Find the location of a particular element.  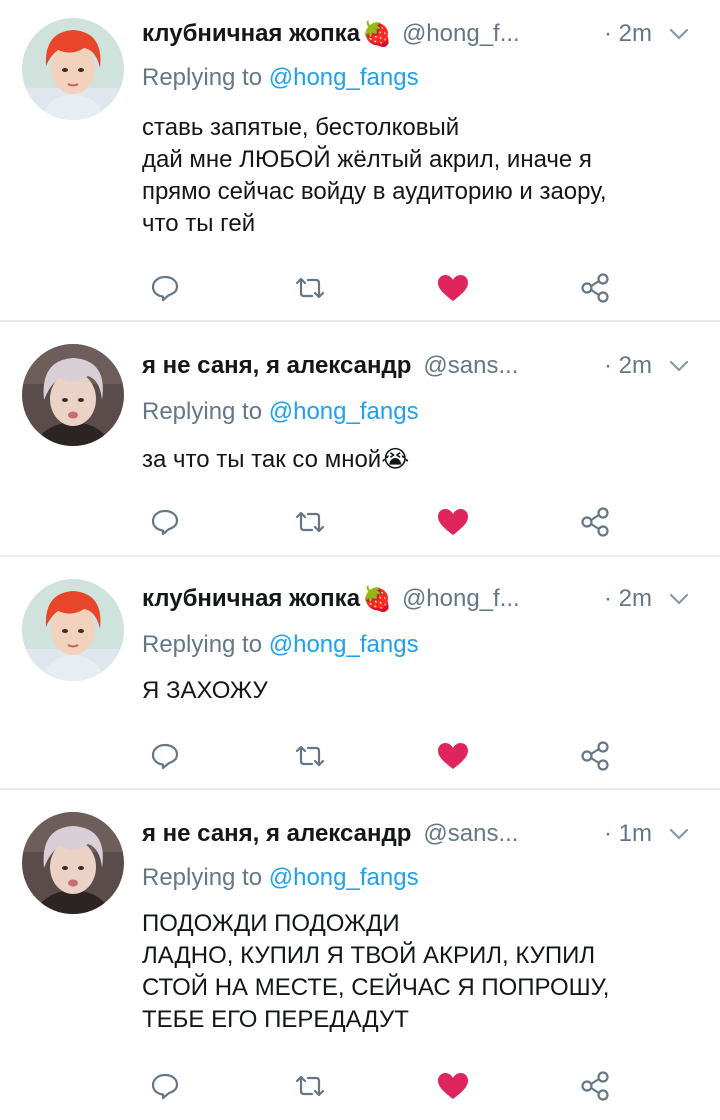

tweet-text-line: Я ЗАХОЖУ is located at coordinates (205, 690).